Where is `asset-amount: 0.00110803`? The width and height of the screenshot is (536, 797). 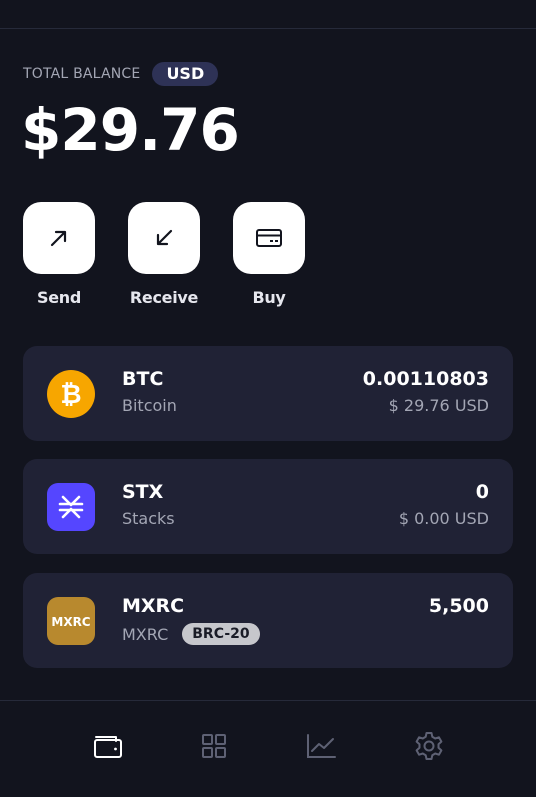
asset-amount: 0.00110803 is located at coordinates (425, 379).